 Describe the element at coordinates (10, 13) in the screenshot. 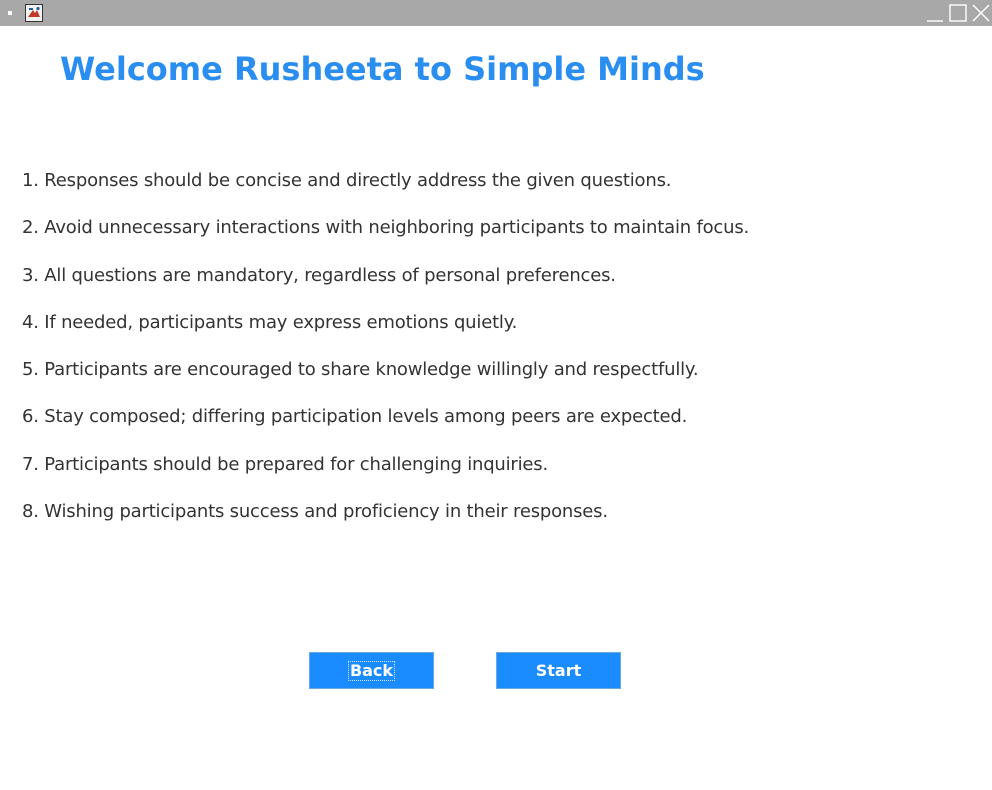

I see `window-menu-icon` at that location.